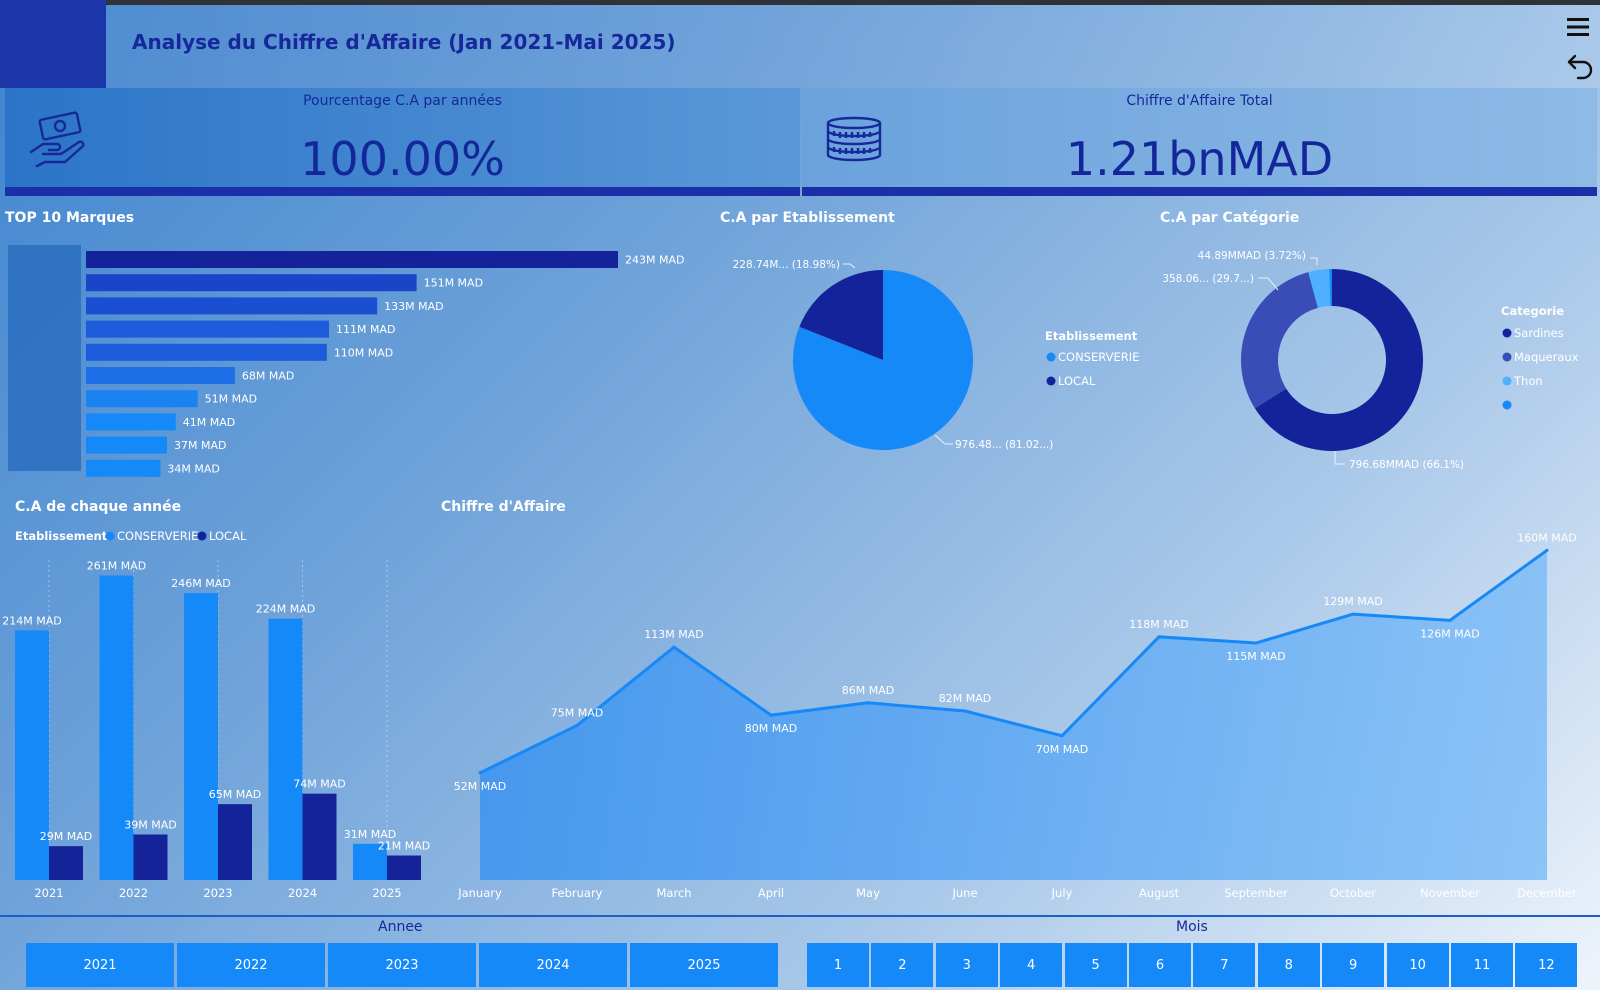 The width and height of the screenshot is (1600, 990). What do you see at coordinates (217, 893) in the screenshot?
I see `x-tick-label: 2023` at bounding box center [217, 893].